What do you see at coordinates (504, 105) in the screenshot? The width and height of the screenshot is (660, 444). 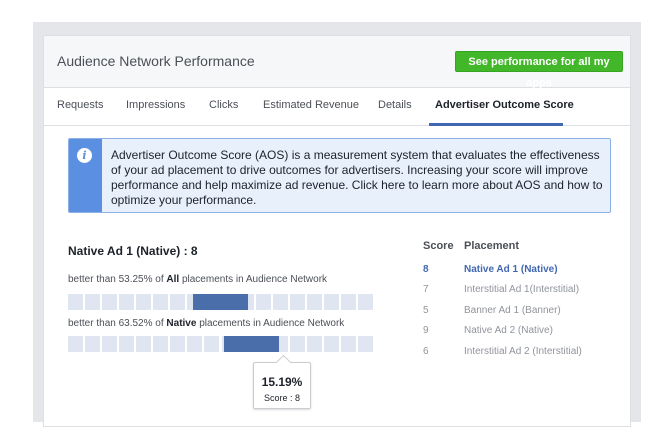 I see `tab-advertiser-outcome-score: Advertiser Outcome Score` at bounding box center [504, 105].